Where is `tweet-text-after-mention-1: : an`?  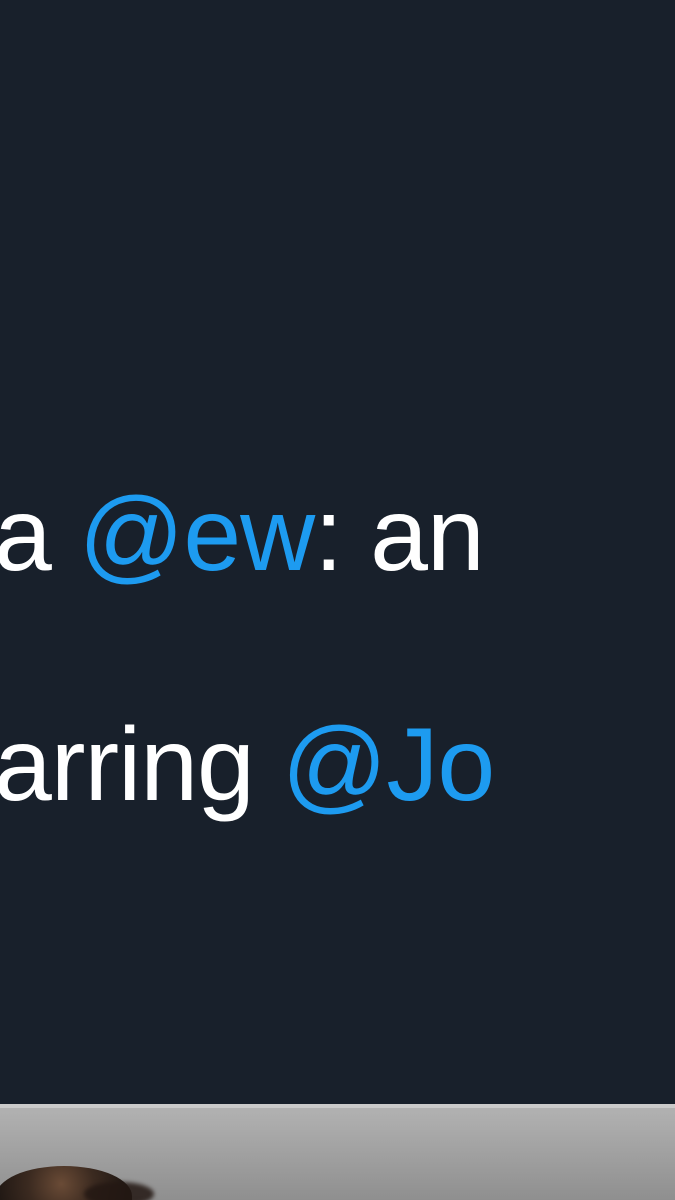 tweet-text-after-mention-1: : an is located at coordinates (399, 535).